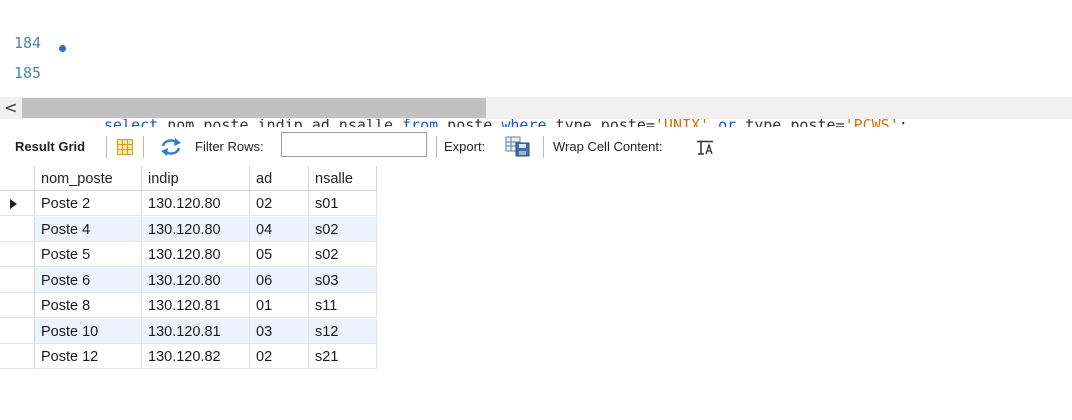 The image size is (1072, 420). I want to click on column-header-nsalle: nsalle, so click(343, 178).